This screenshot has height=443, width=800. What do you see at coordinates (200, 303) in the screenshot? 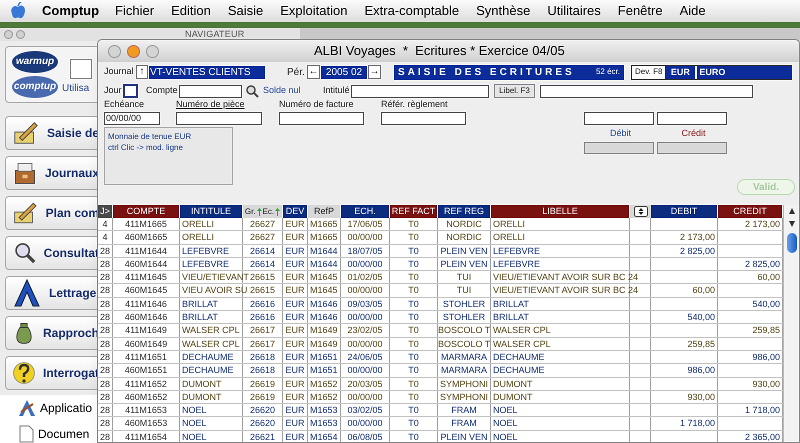
I see `table-cell: BRILLAT` at bounding box center [200, 303].